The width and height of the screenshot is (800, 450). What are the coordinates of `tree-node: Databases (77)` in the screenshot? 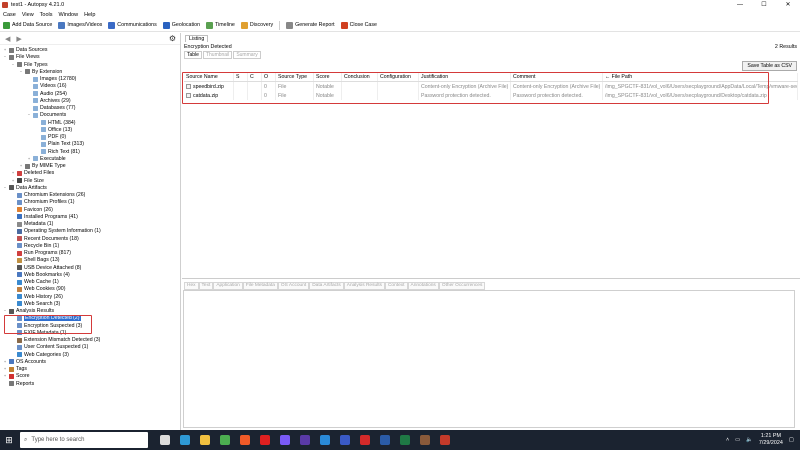 It's located at (51, 108).